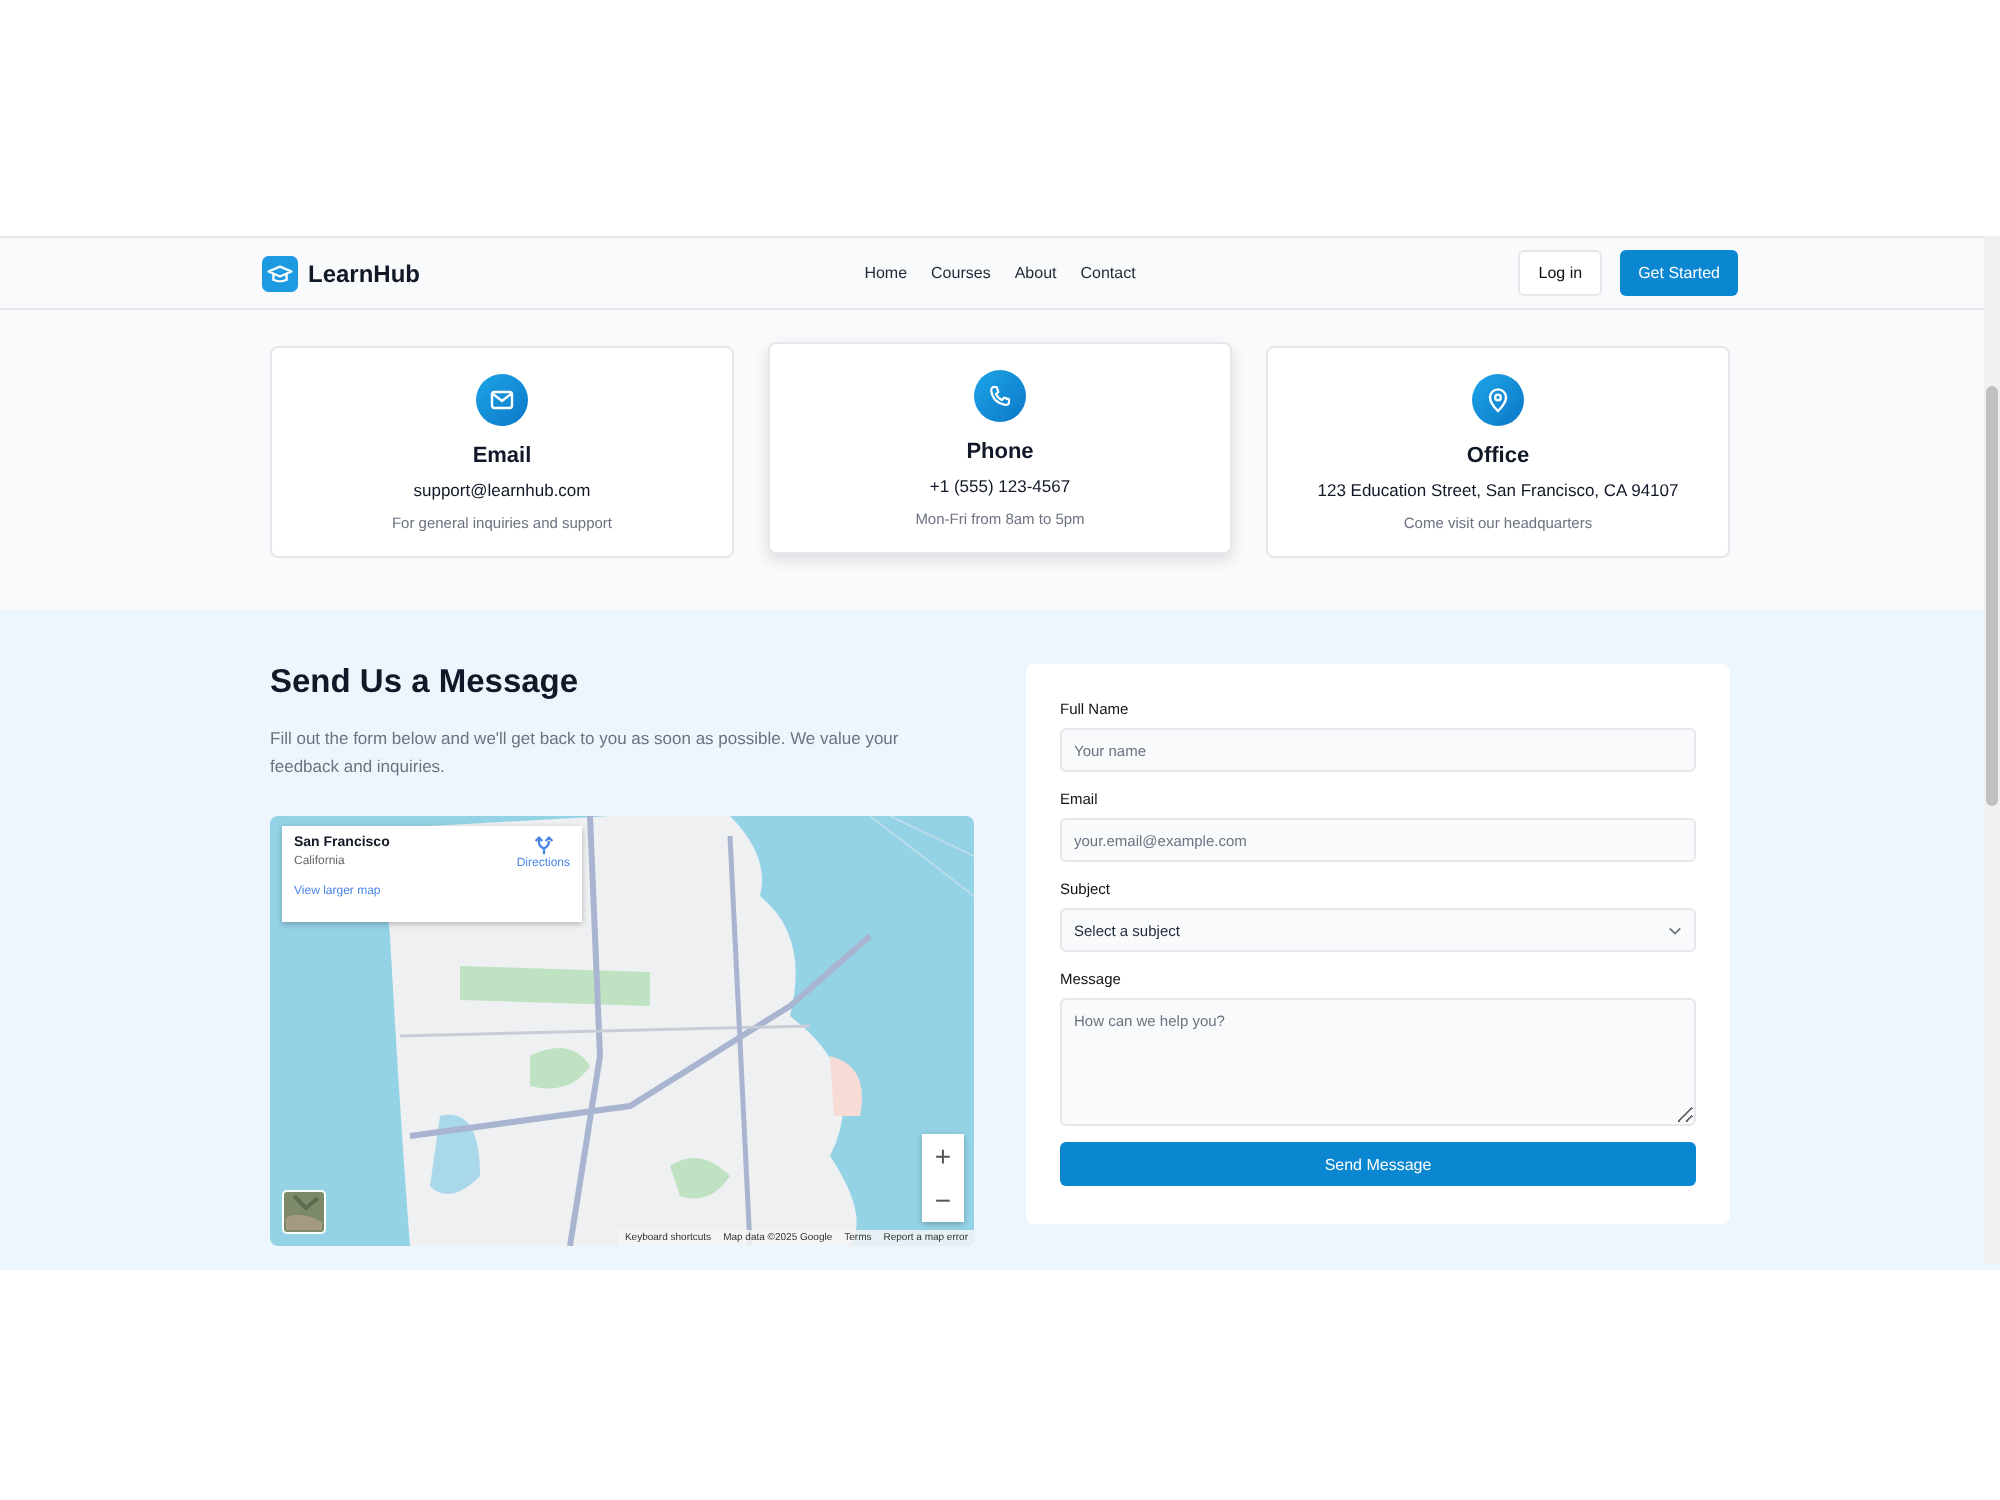  Describe the element at coordinates (502, 490) in the screenshot. I see `card-value: support@learnhub.com` at that location.